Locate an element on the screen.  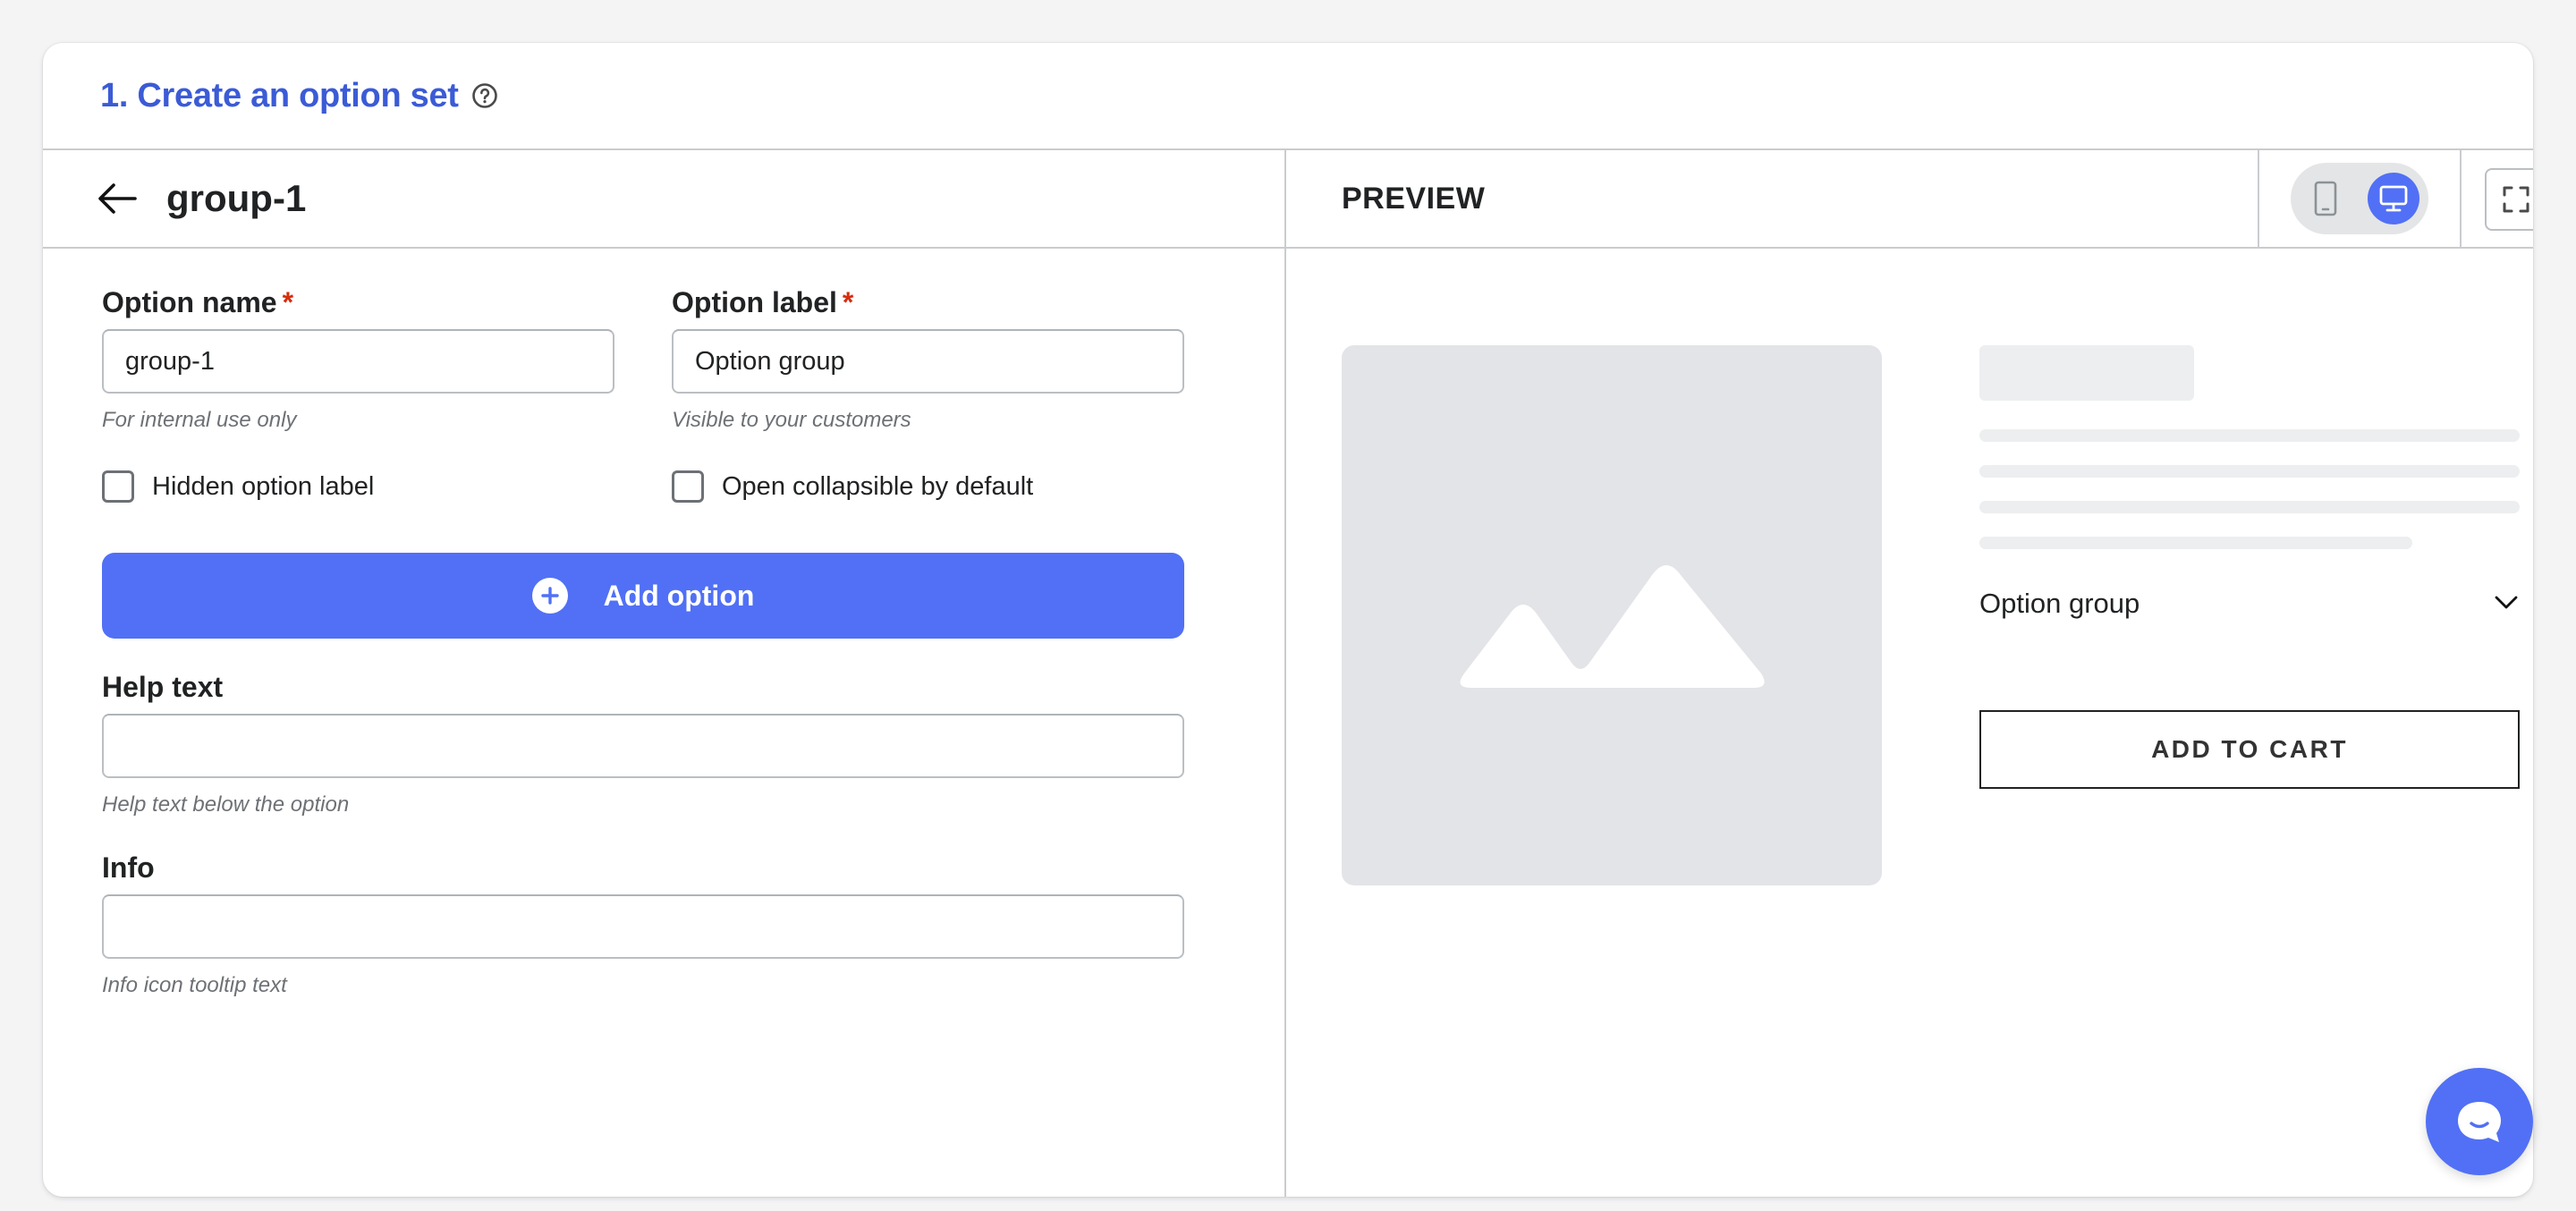
preview-title: PREVIEW is located at coordinates (1414, 198).